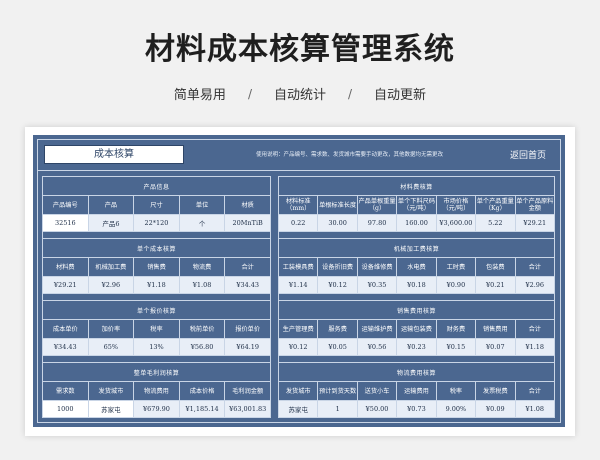  What do you see at coordinates (416, 285) in the screenshot?
I see `value-cell: ¥0.18` at bounding box center [416, 285].